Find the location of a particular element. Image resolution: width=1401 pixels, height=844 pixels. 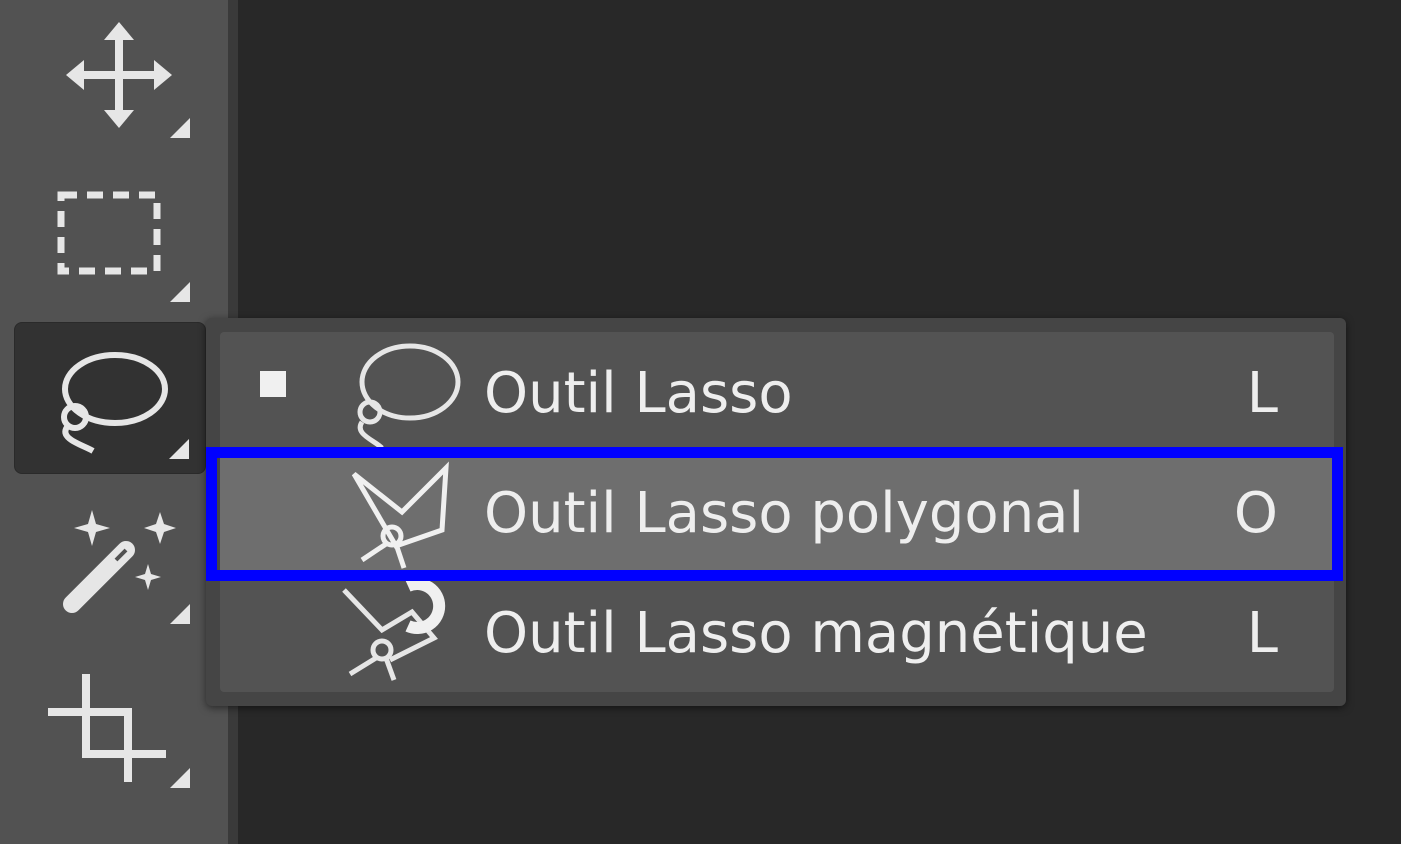

menu-item-label: Outil Lasso magnétique is located at coordinates (816, 633).